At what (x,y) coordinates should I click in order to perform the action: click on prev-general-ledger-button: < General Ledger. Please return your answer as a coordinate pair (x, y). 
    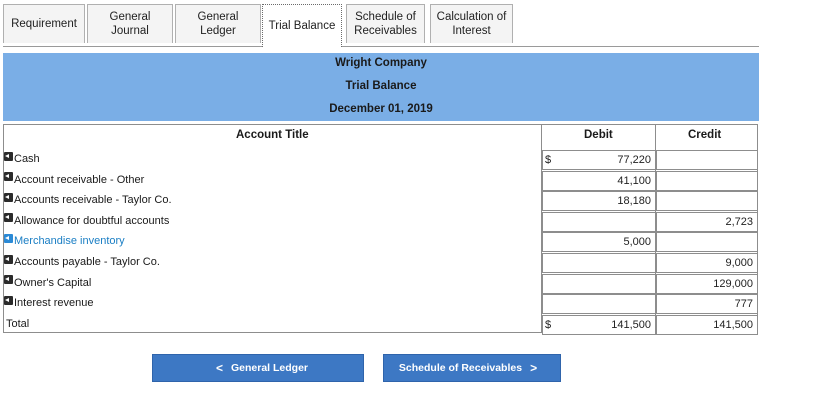
    Looking at the image, I should click on (258, 368).